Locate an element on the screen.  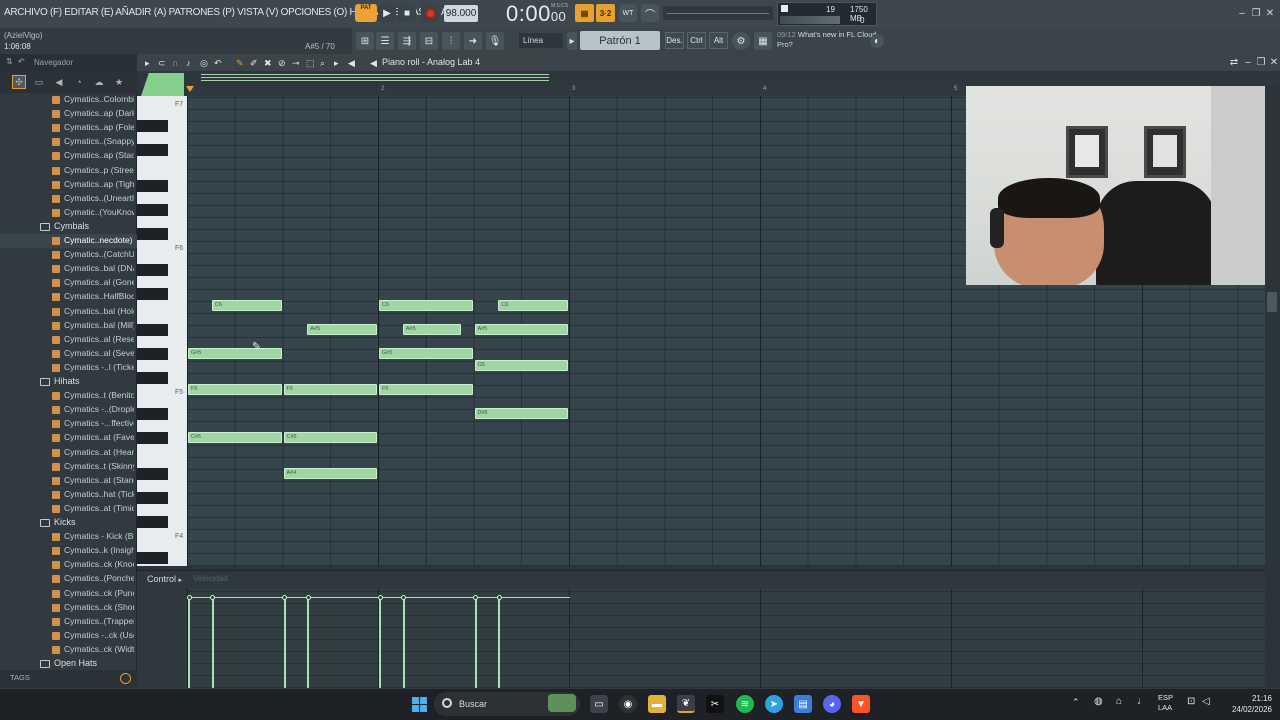
tray-microphone-icon: ♩ is located at coordinates (1142, 701).